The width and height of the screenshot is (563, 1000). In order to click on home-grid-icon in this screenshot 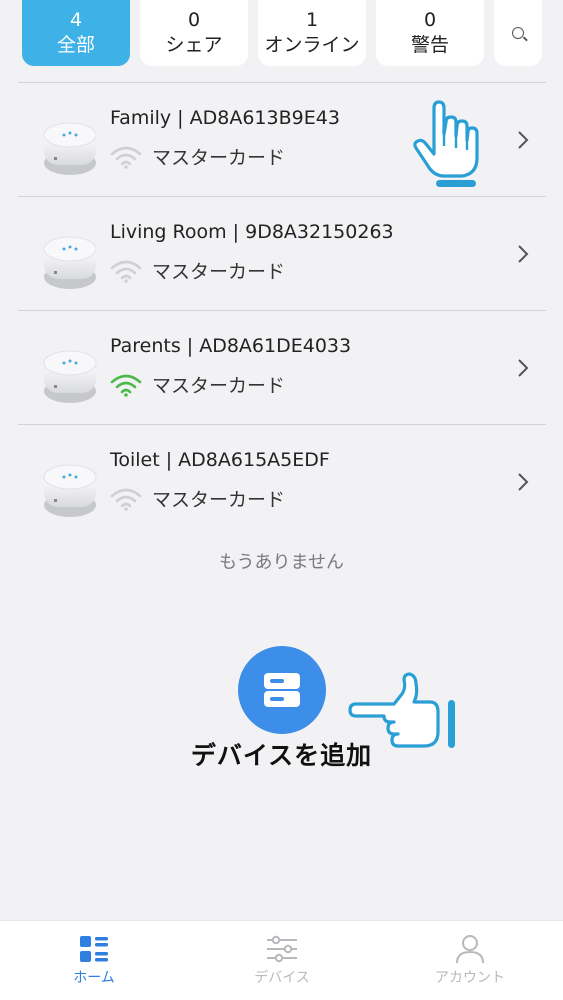, I will do `click(94, 949)`.